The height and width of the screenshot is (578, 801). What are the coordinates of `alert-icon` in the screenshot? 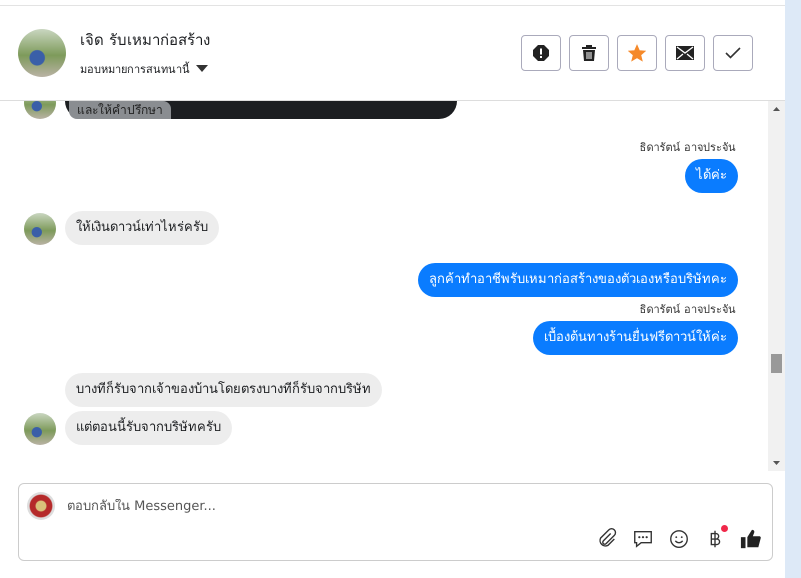 It's located at (541, 53).